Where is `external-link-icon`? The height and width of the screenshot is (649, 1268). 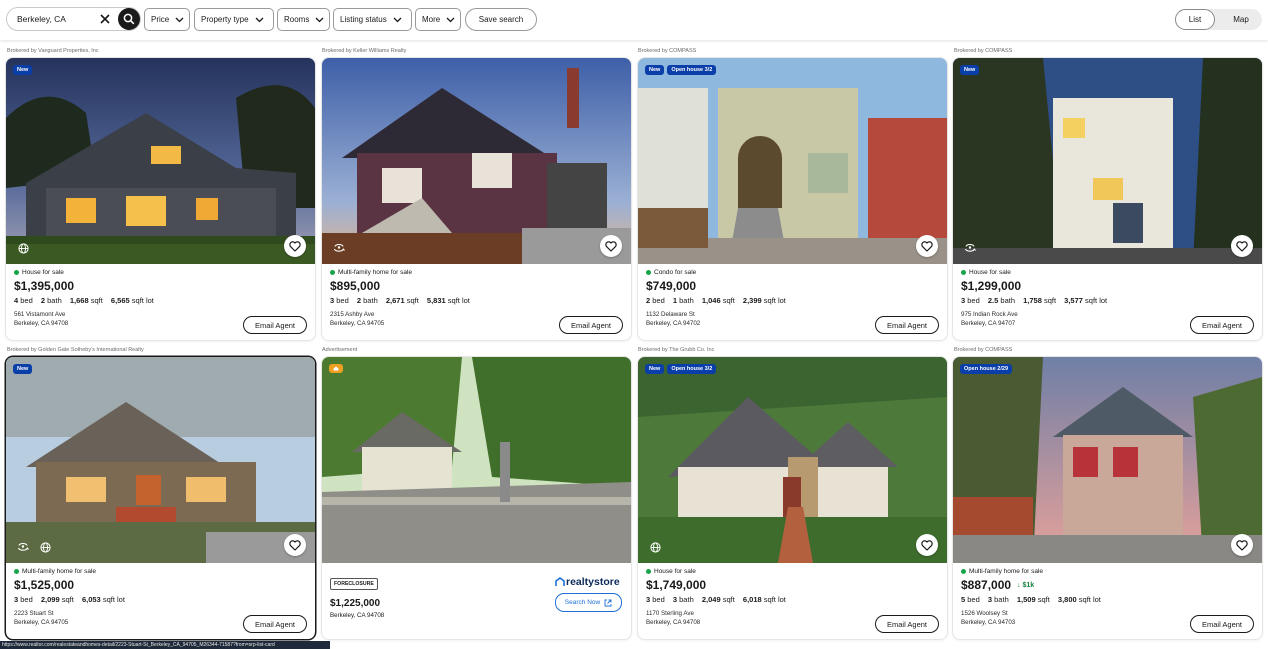
external-link-icon is located at coordinates (608, 602).